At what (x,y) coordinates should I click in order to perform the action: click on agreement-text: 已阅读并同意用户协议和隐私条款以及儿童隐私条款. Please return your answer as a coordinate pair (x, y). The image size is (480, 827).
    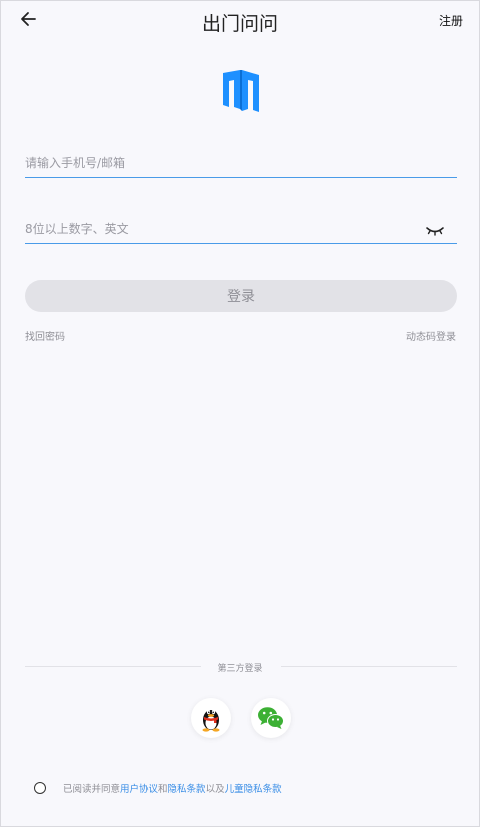
    Looking at the image, I should click on (172, 788).